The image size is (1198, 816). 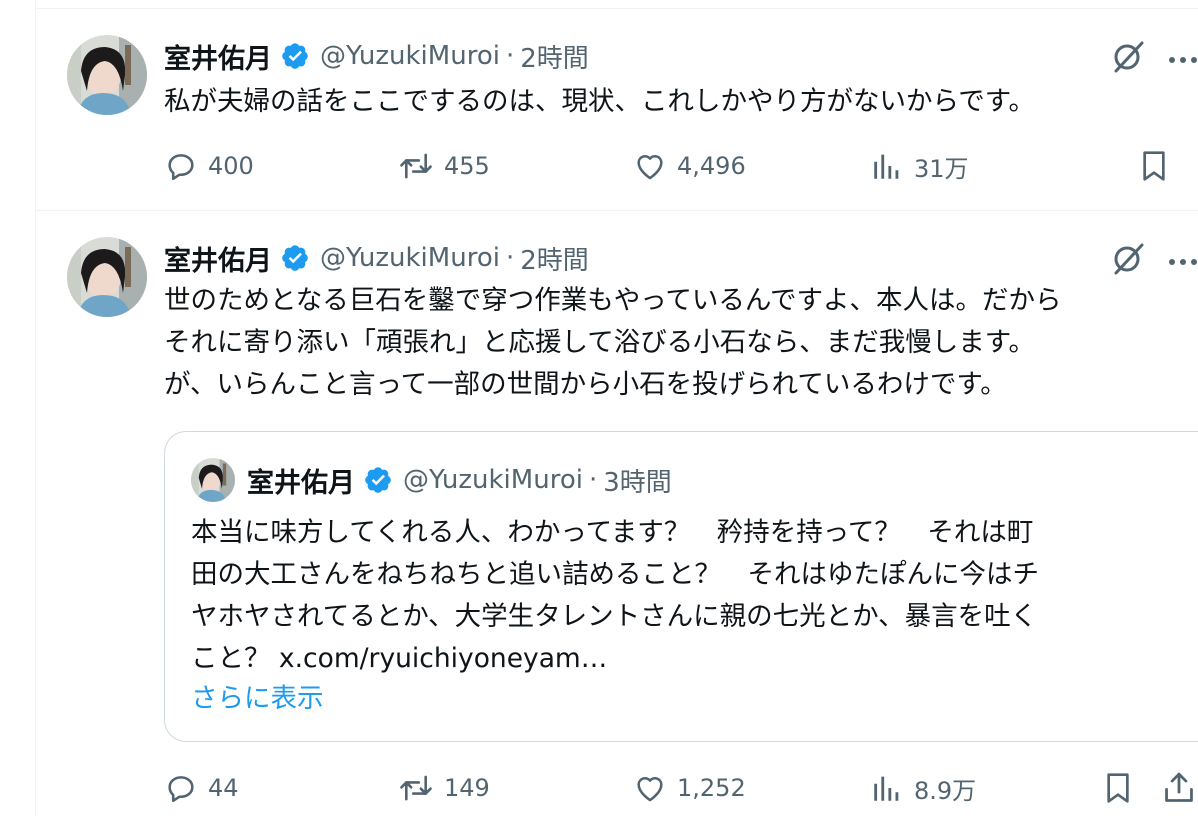 What do you see at coordinates (493, 480) in the screenshot?
I see `quoted-author-handle: @YuzukiMuroi` at bounding box center [493, 480].